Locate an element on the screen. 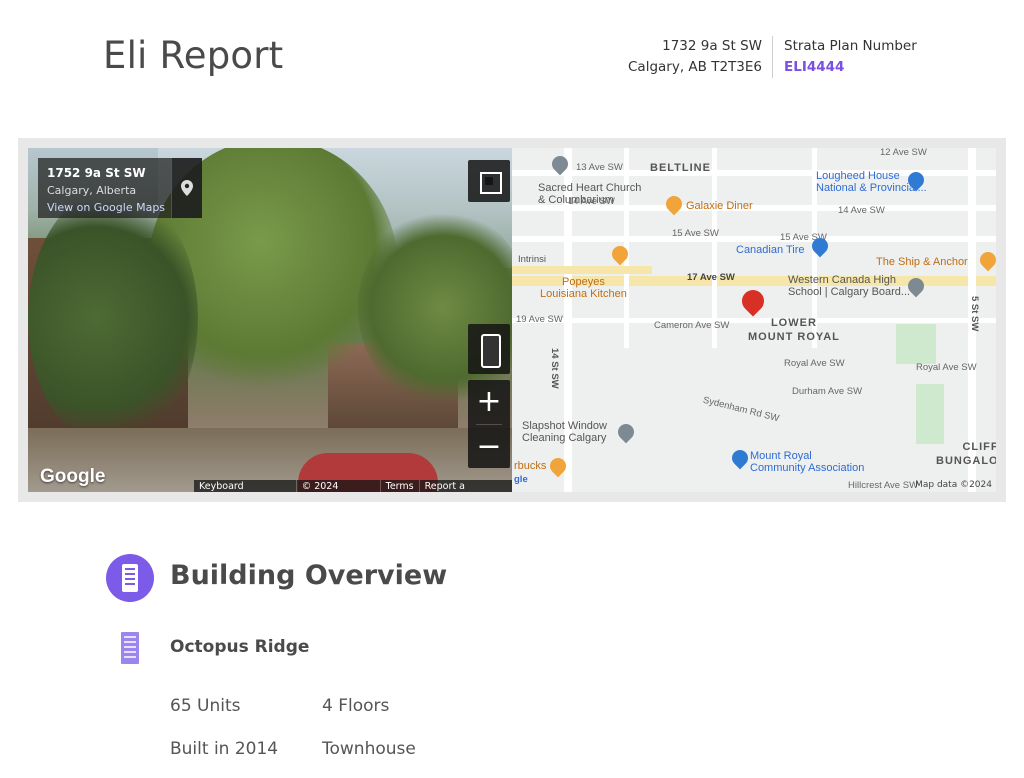  map-label: 15 Ave SW is located at coordinates (695, 233).